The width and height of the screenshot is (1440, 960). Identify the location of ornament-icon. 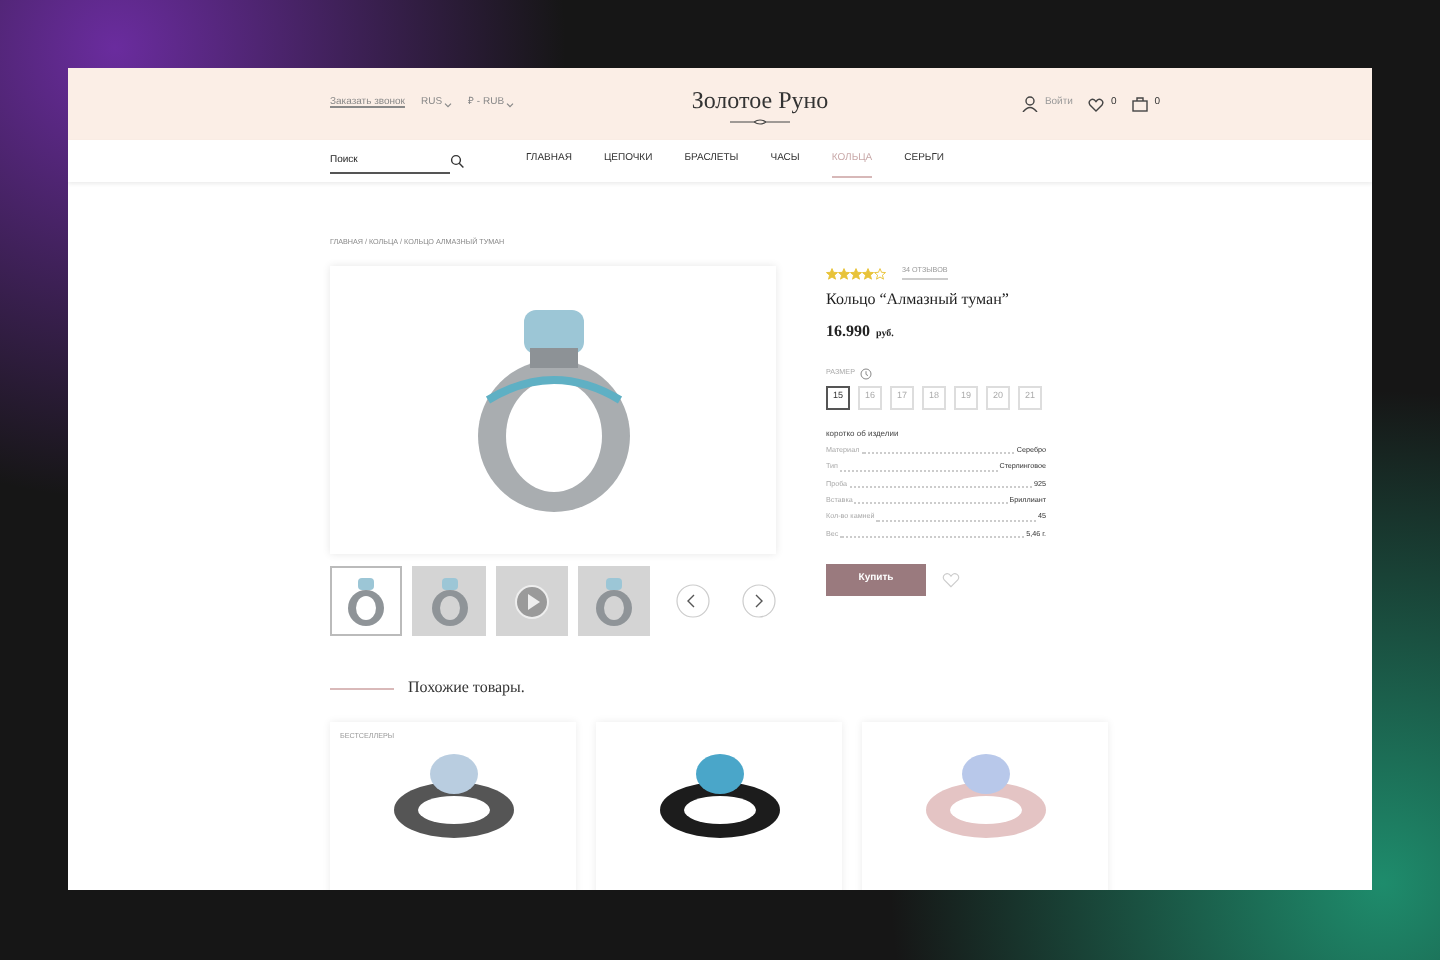
(760, 122).